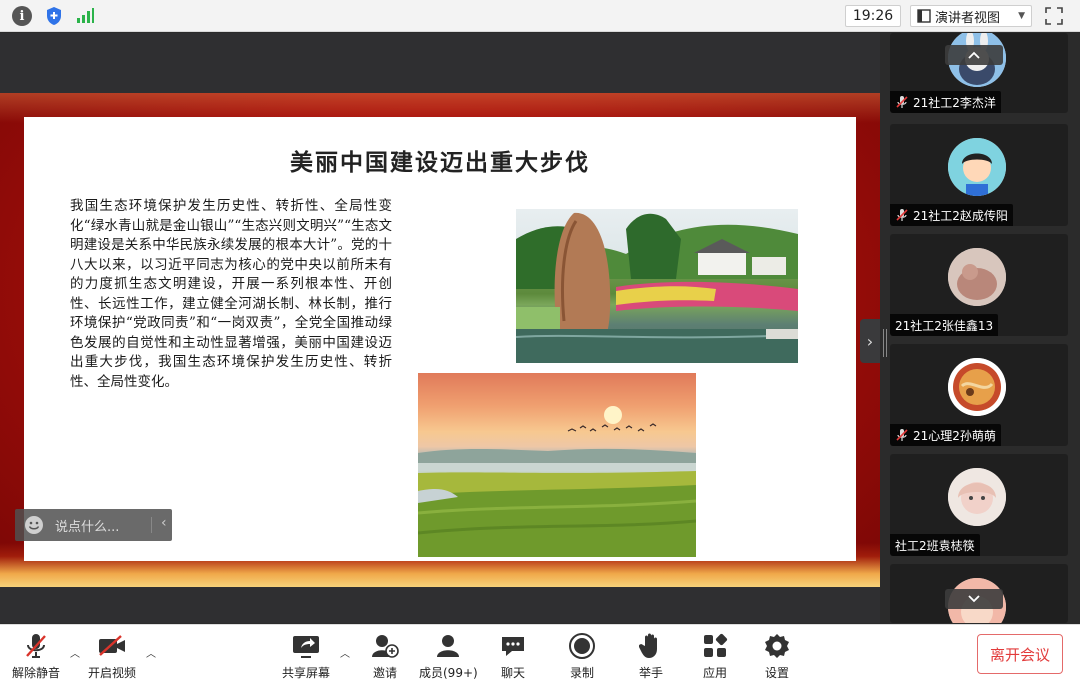 Image resolution: width=1080 pixels, height=686 pixels. I want to click on participant-tile: 21社工2张佳鑫13, so click(979, 285).